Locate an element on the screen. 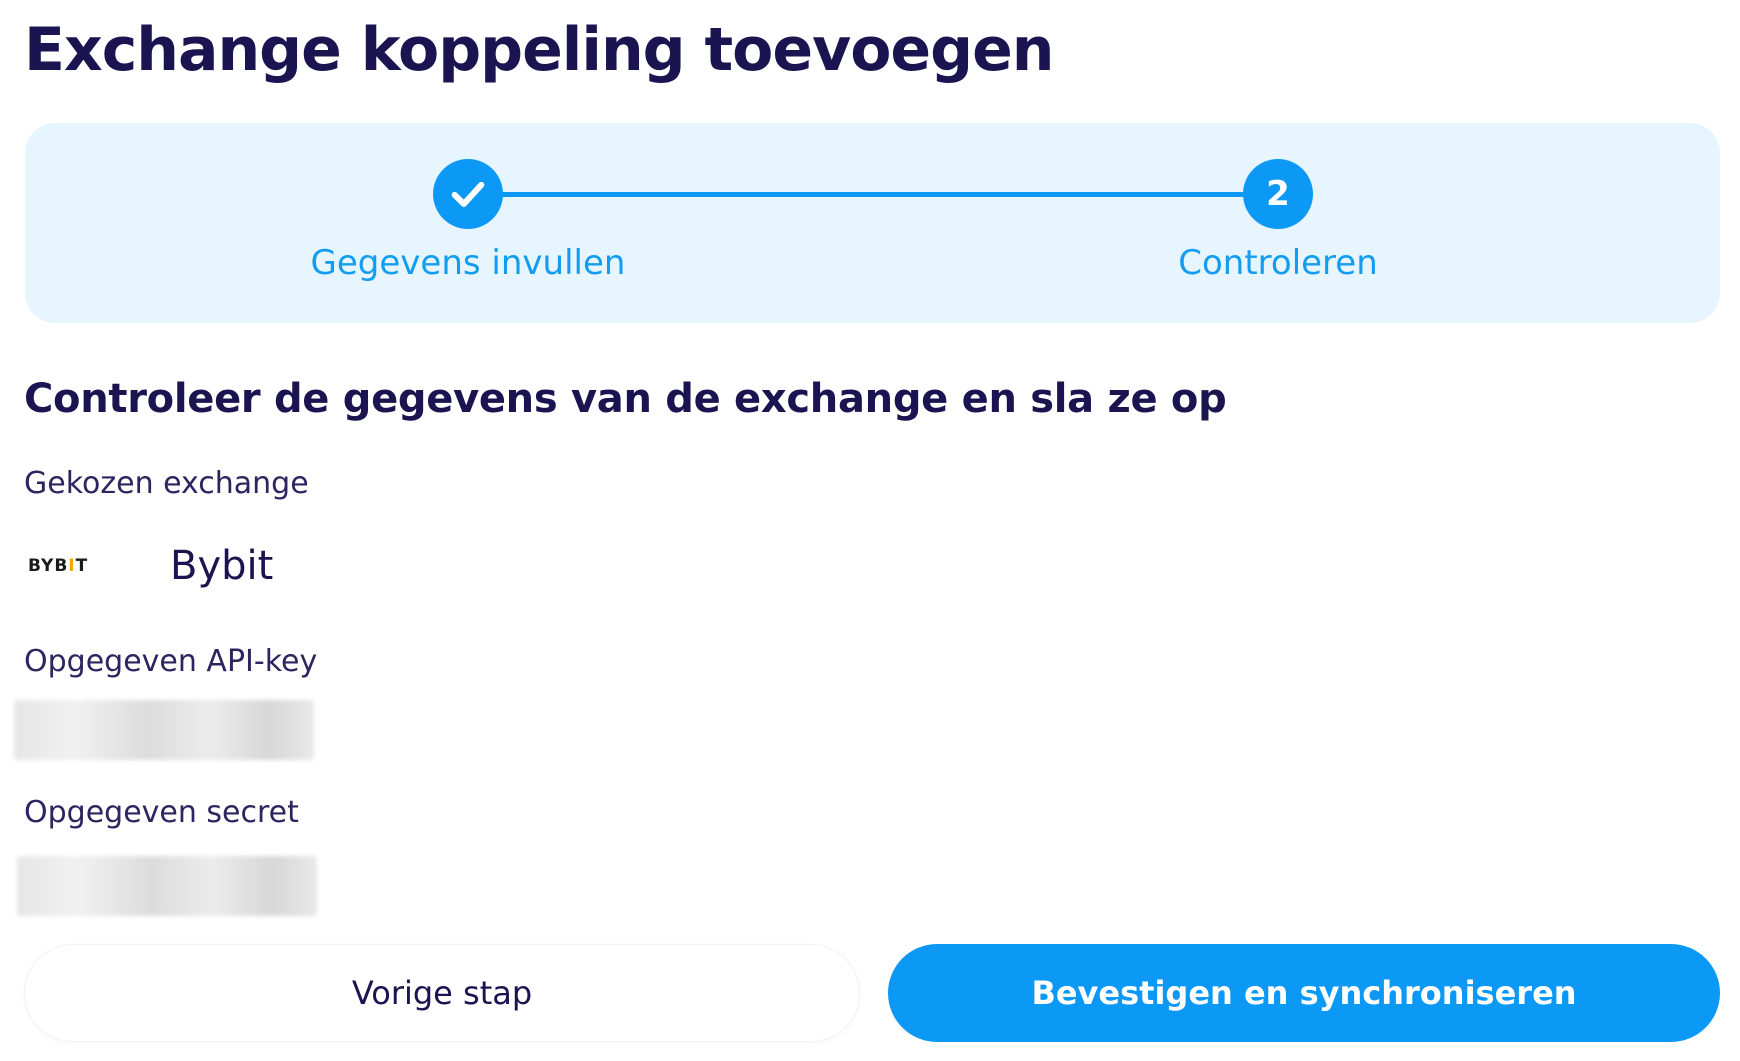 Image resolution: width=1740 pixels, height=1061 pixels. step-1-label: Gegevens invullen is located at coordinates (468, 263).